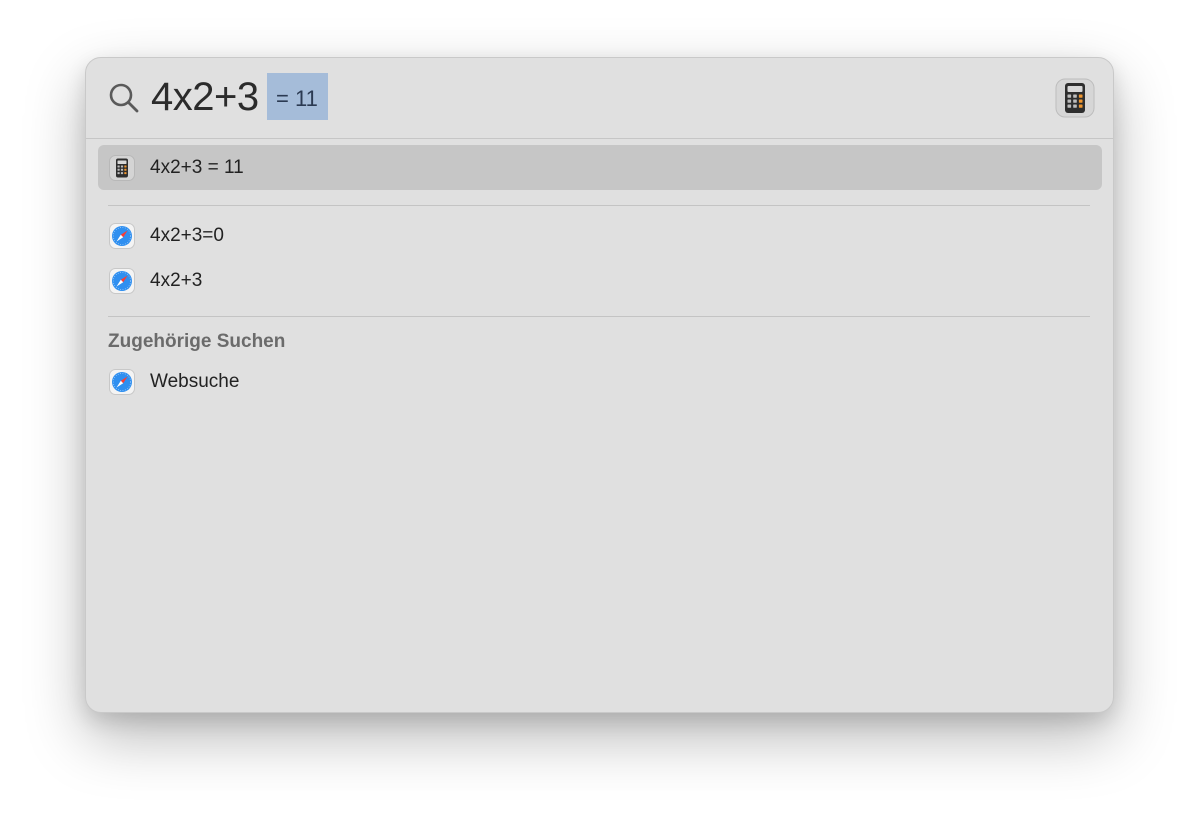 The width and height of the screenshot is (1199, 826). What do you see at coordinates (600, 381) in the screenshot?
I see `result-row-web-search: Websuche` at bounding box center [600, 381].